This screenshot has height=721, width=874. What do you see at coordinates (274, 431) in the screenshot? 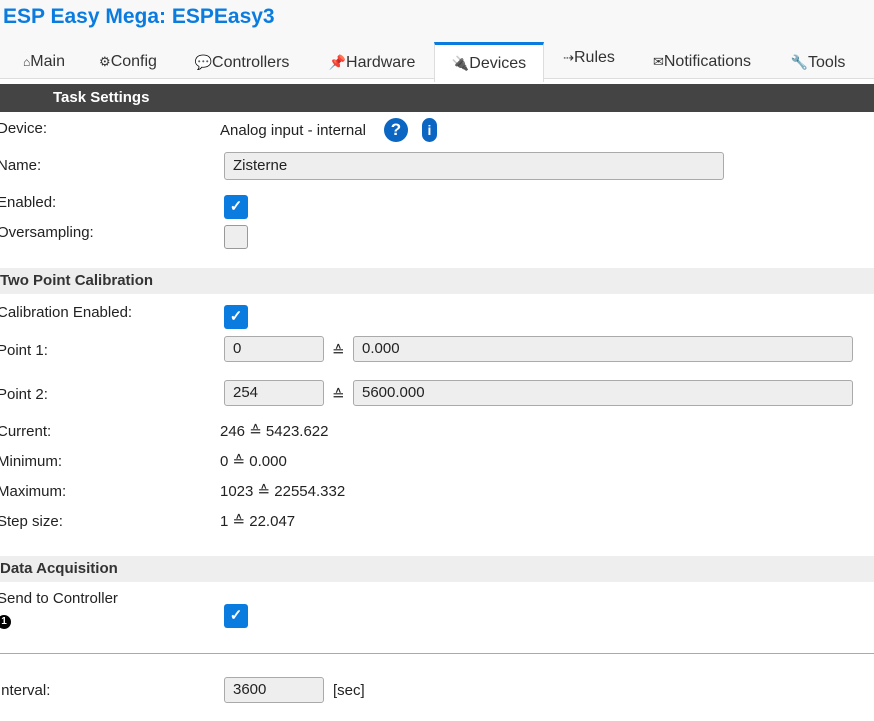
I see `current-value: 246 ≙ 5423.622` at bounding box center [274, 431].